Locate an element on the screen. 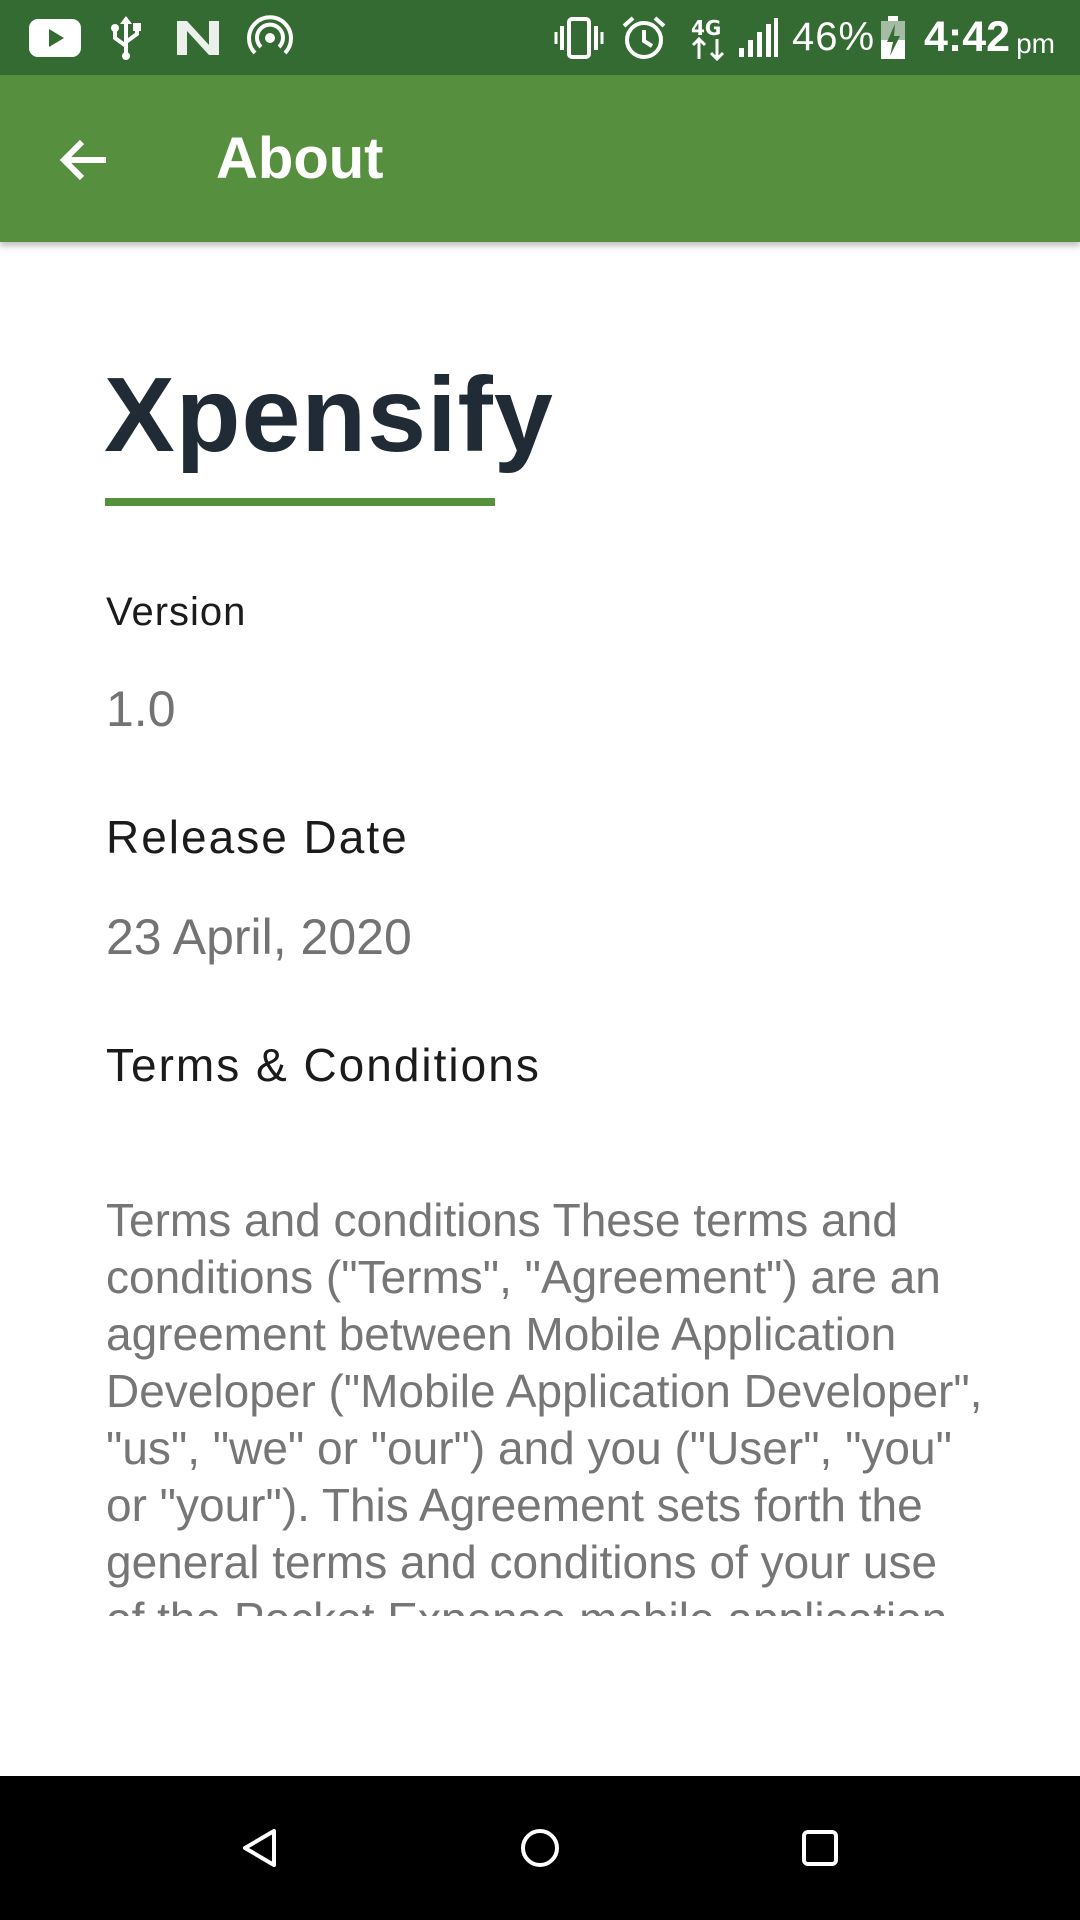  status-clock: 4:42 pm is located at coordinates (989, 37).